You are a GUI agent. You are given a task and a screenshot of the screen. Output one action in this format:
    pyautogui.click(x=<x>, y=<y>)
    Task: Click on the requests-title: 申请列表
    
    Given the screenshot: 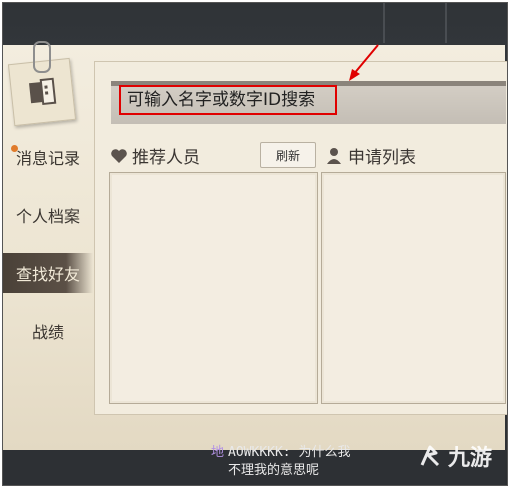 What is the action you would take?
    pyautogui.click(x=371, y=155)
    